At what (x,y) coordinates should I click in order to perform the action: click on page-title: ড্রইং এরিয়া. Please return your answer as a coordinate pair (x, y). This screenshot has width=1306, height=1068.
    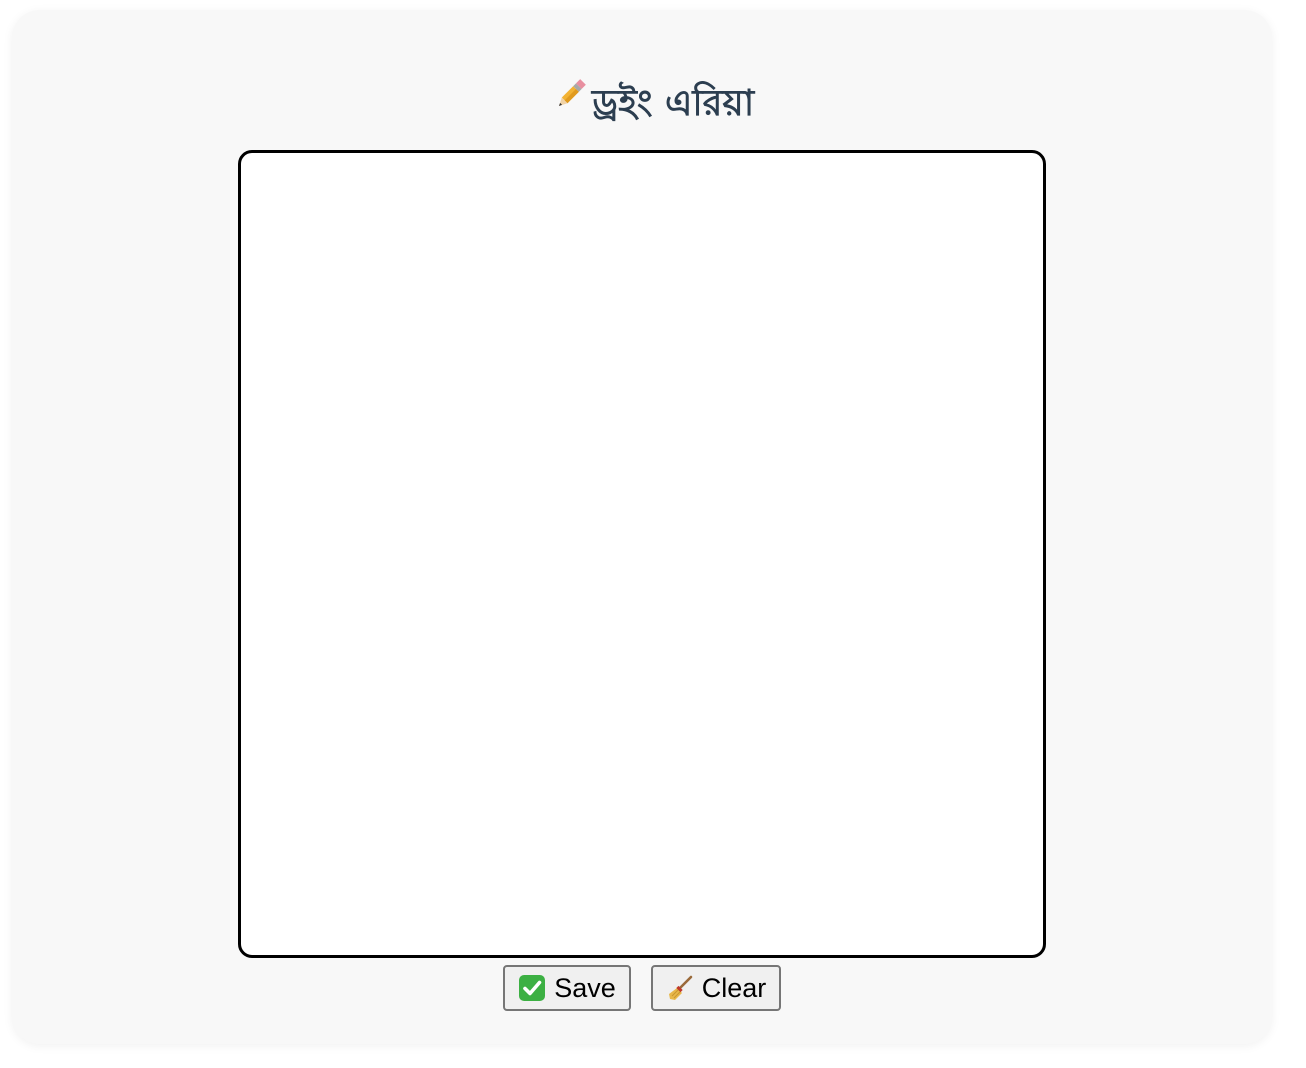
    Looking at the image, I should click on (653, 105).